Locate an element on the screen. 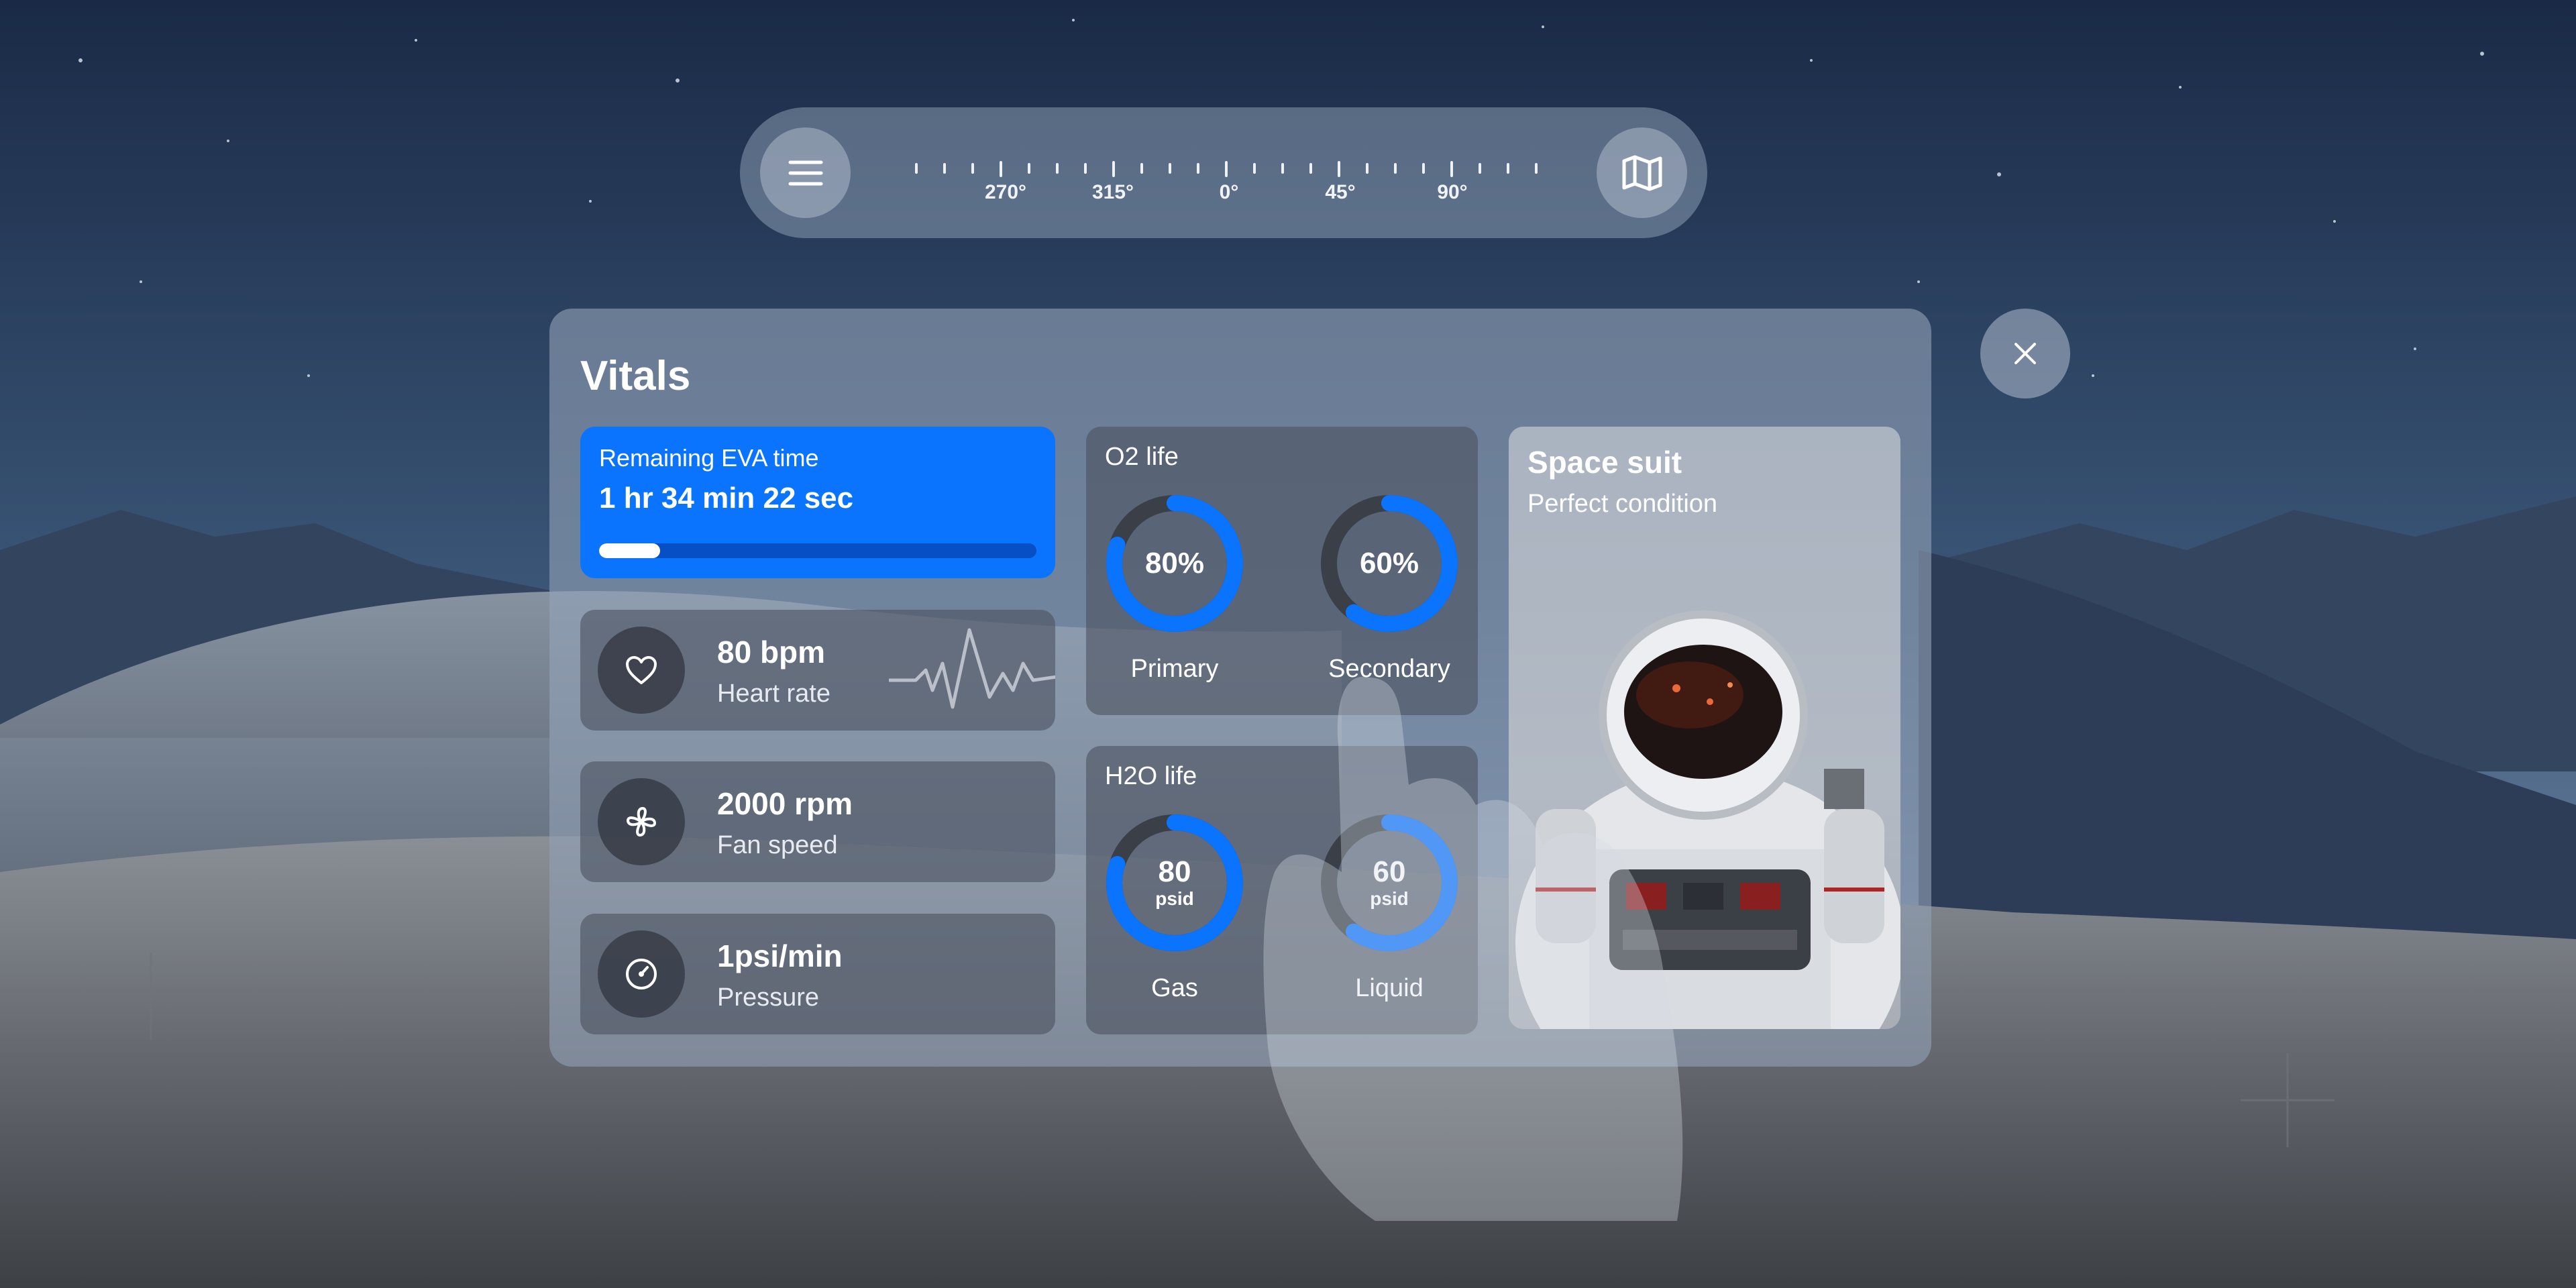  o2-secondary-gauge: 60% is located at coordinates (1389, 563).